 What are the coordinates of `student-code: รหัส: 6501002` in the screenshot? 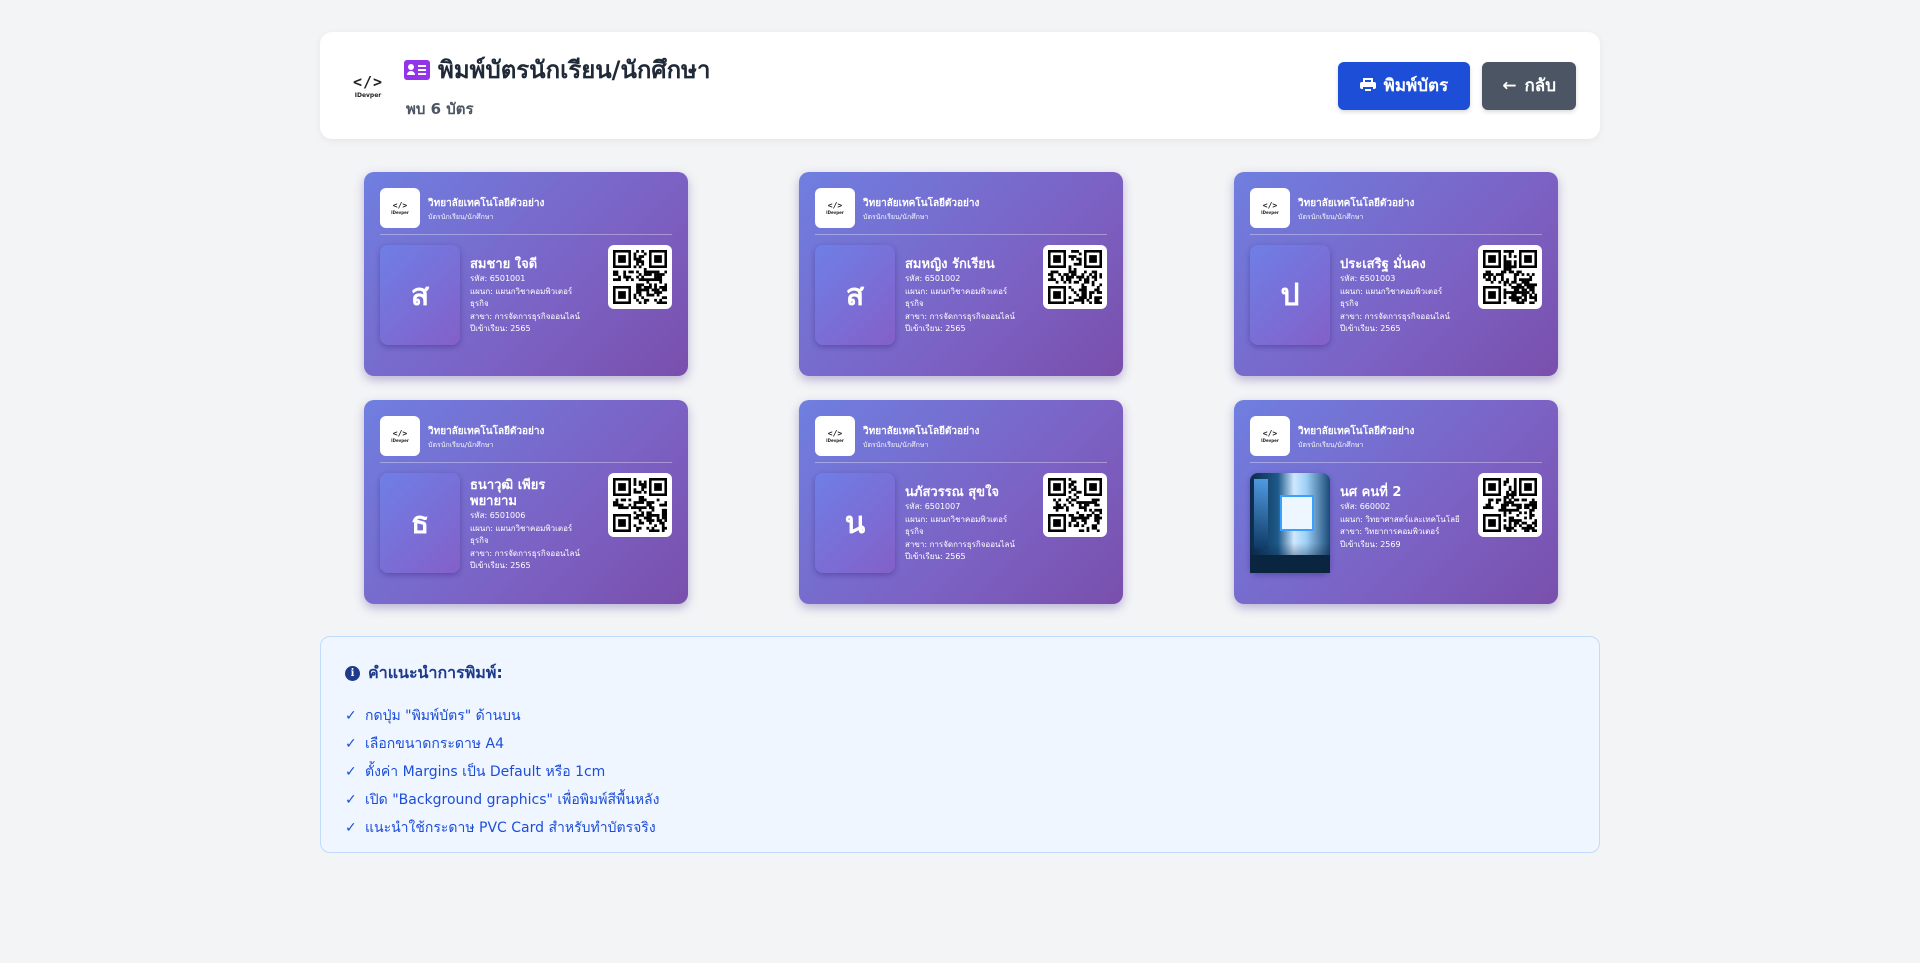 It's located at (933, 278).